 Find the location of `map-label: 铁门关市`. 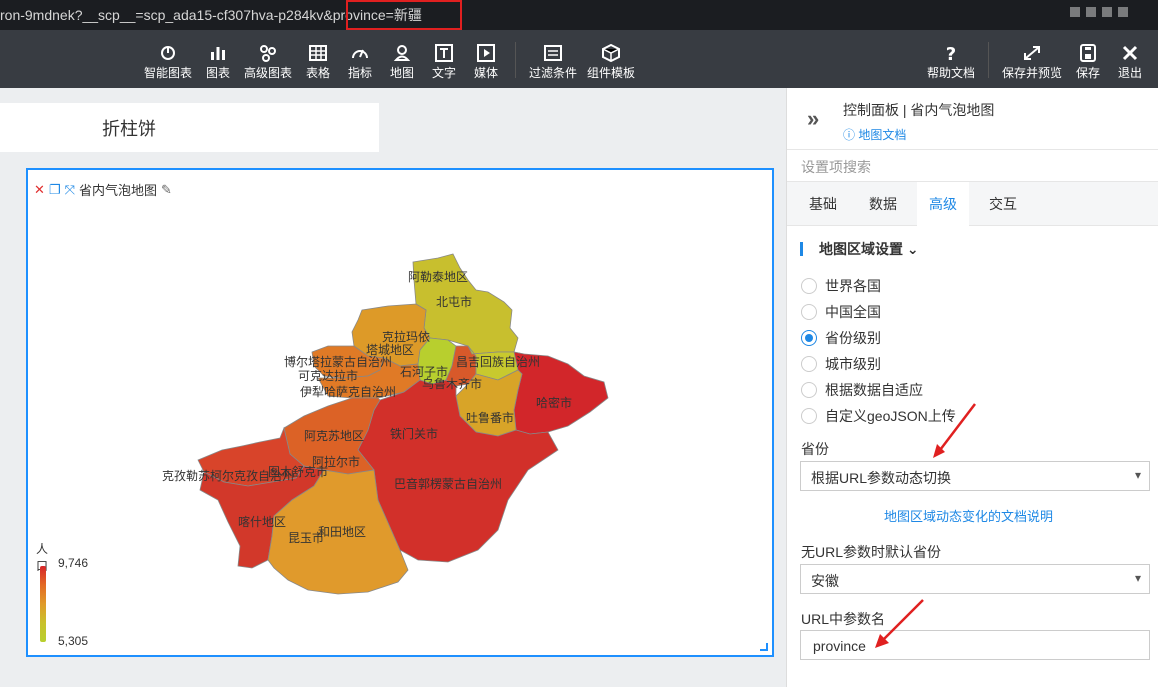

map-label: 铁门关市 is located at coordinates (414, 433).